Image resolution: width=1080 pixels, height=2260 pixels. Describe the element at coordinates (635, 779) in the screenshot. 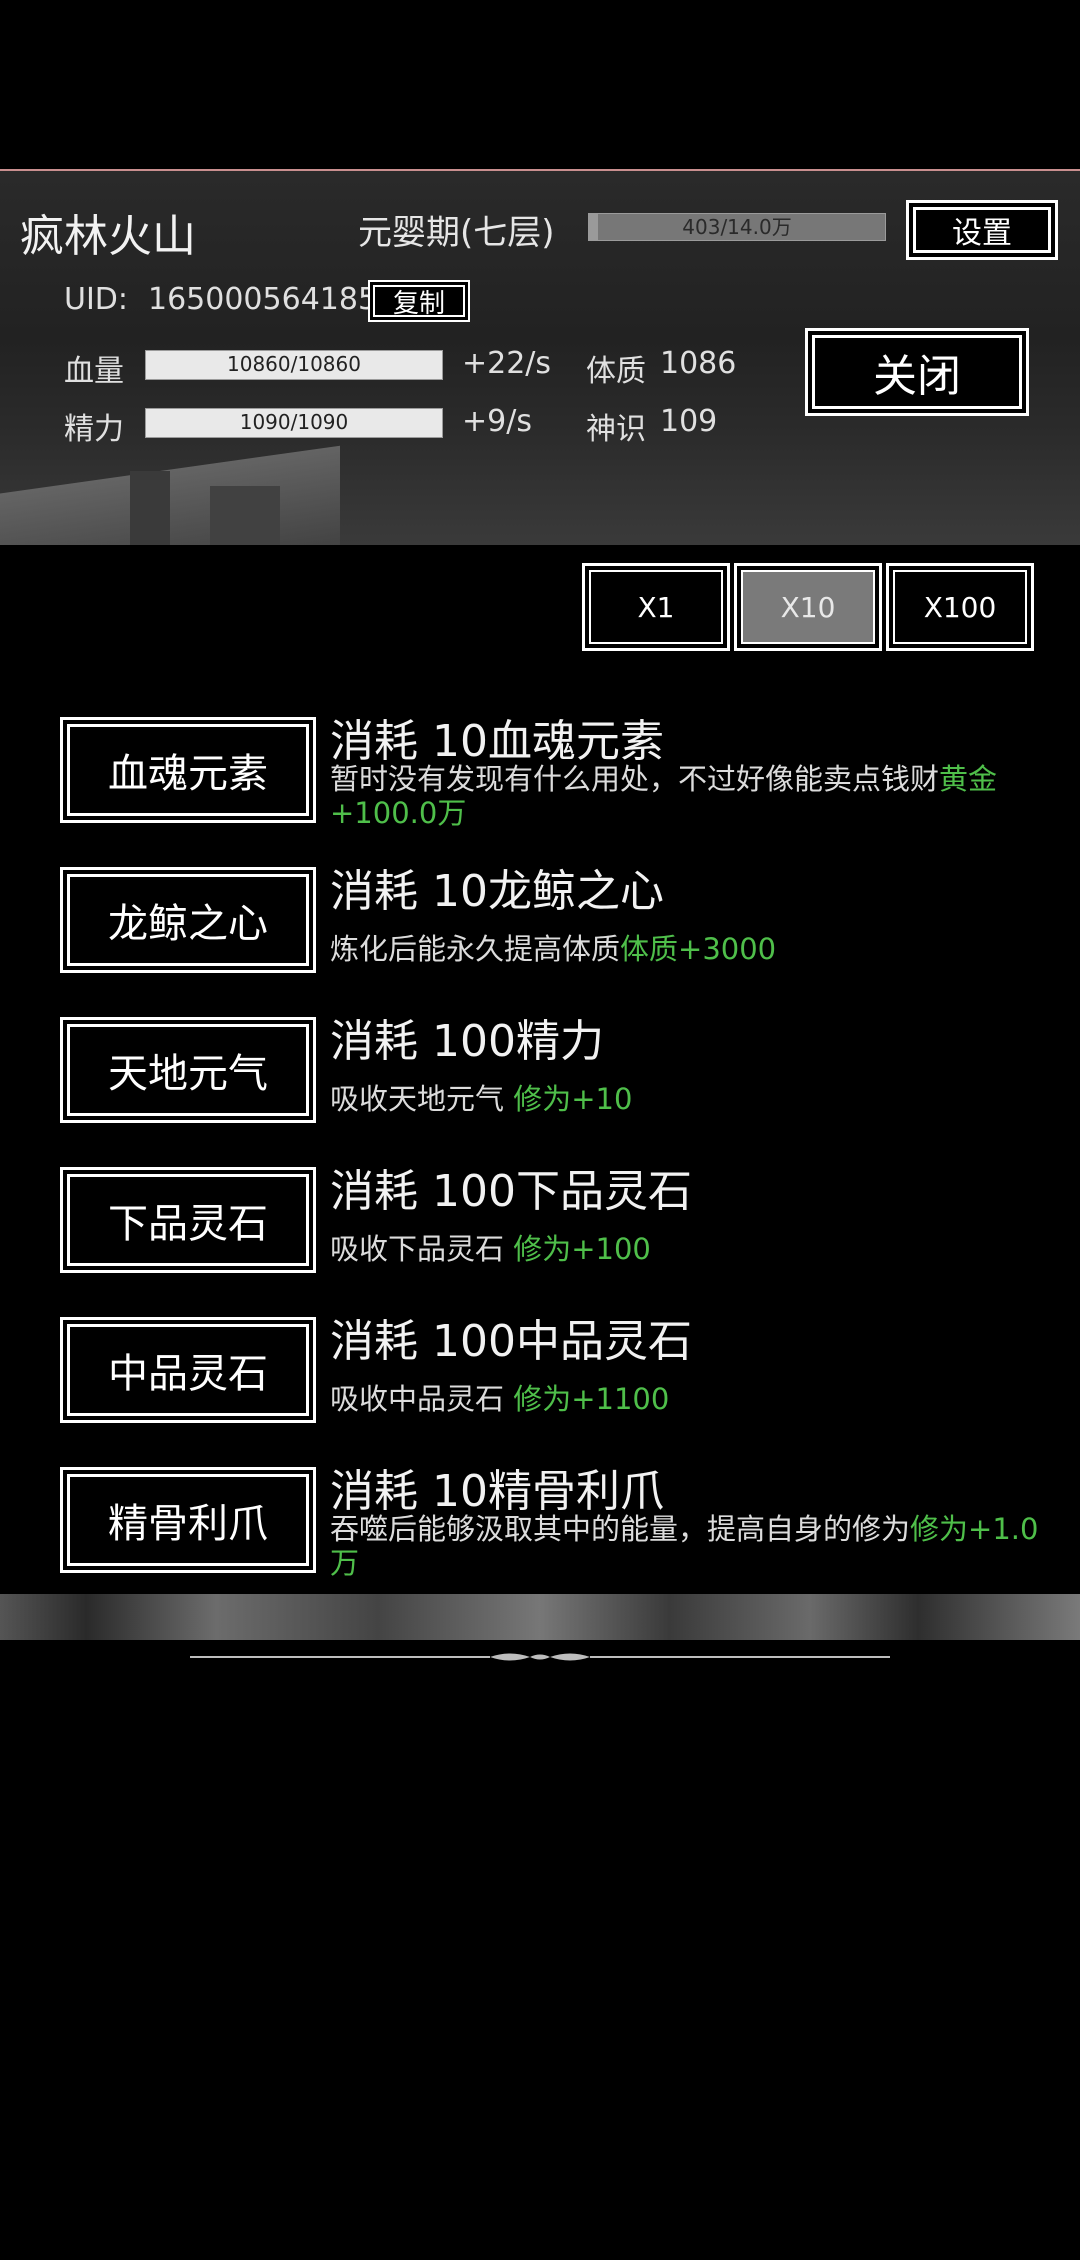

I see `item-desc-text: 暂时没有发现有什么用处，不过好像能卖点钱财` at that location.